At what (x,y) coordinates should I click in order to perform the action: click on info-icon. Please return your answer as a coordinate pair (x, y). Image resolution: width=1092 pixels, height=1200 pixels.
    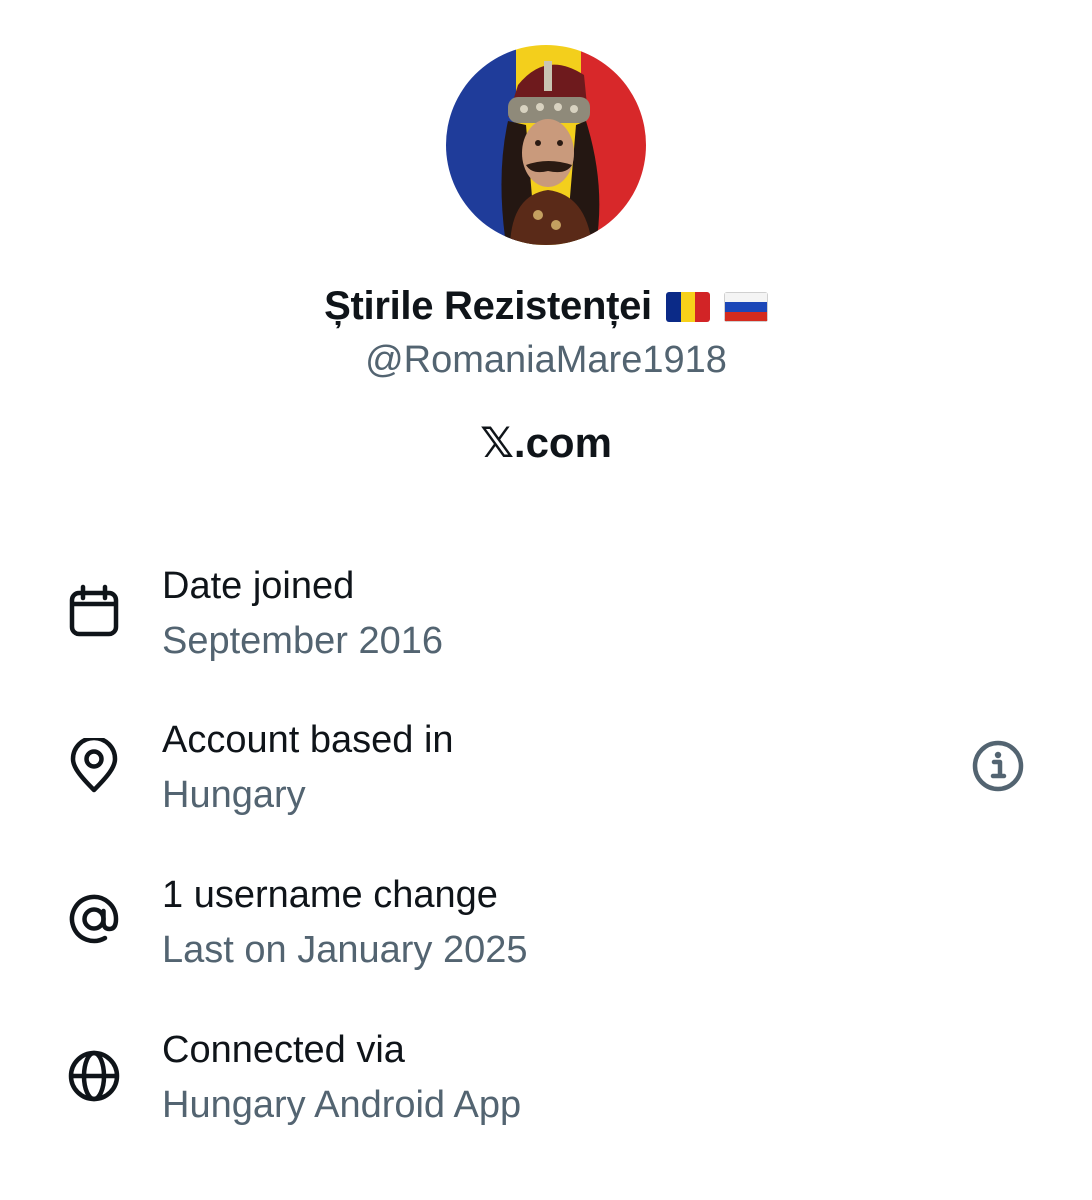
    Looking at the image, I should click on (998, 766).